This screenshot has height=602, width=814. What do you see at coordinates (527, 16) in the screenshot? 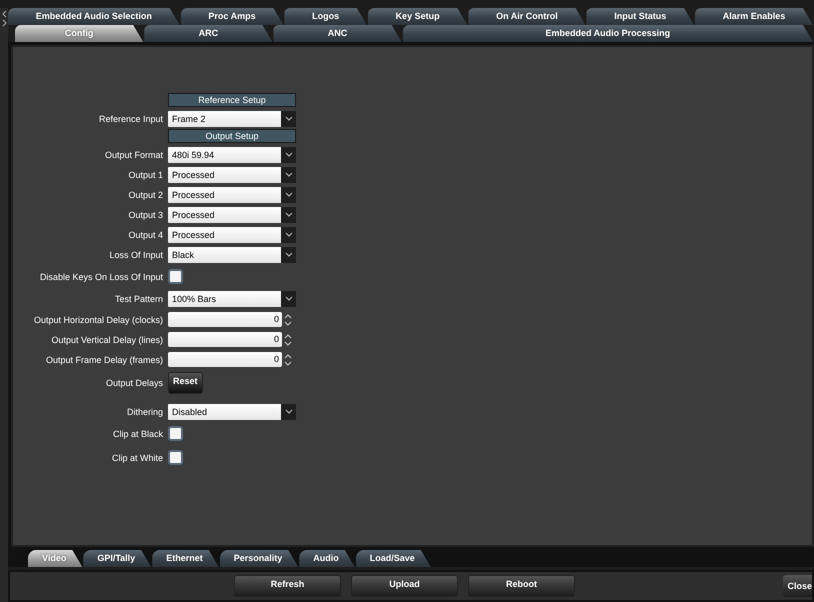
I see `tab: On Air Control` at bounding box center [527, 16].